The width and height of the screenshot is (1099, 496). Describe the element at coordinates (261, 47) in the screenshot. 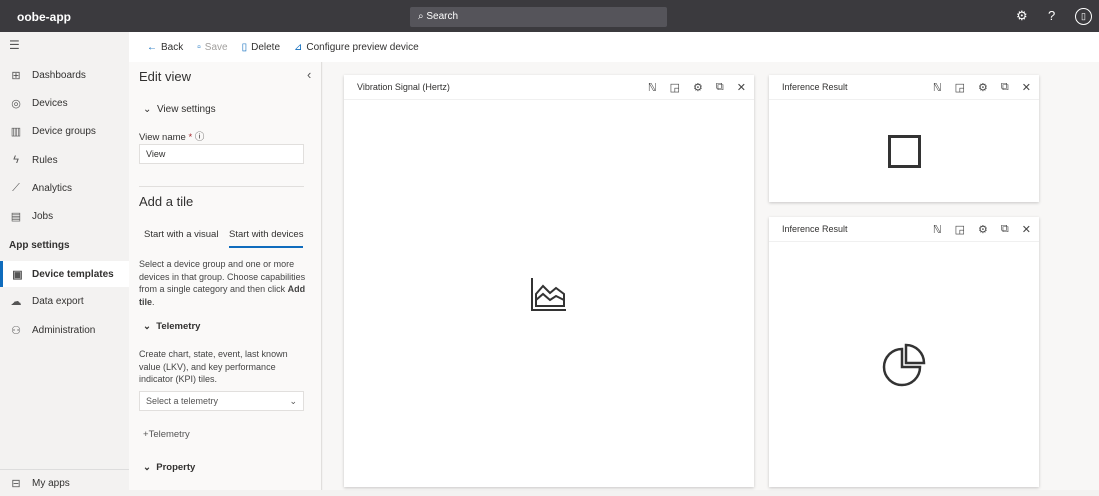

I see `delete-button: ▯ Delete` at that location.